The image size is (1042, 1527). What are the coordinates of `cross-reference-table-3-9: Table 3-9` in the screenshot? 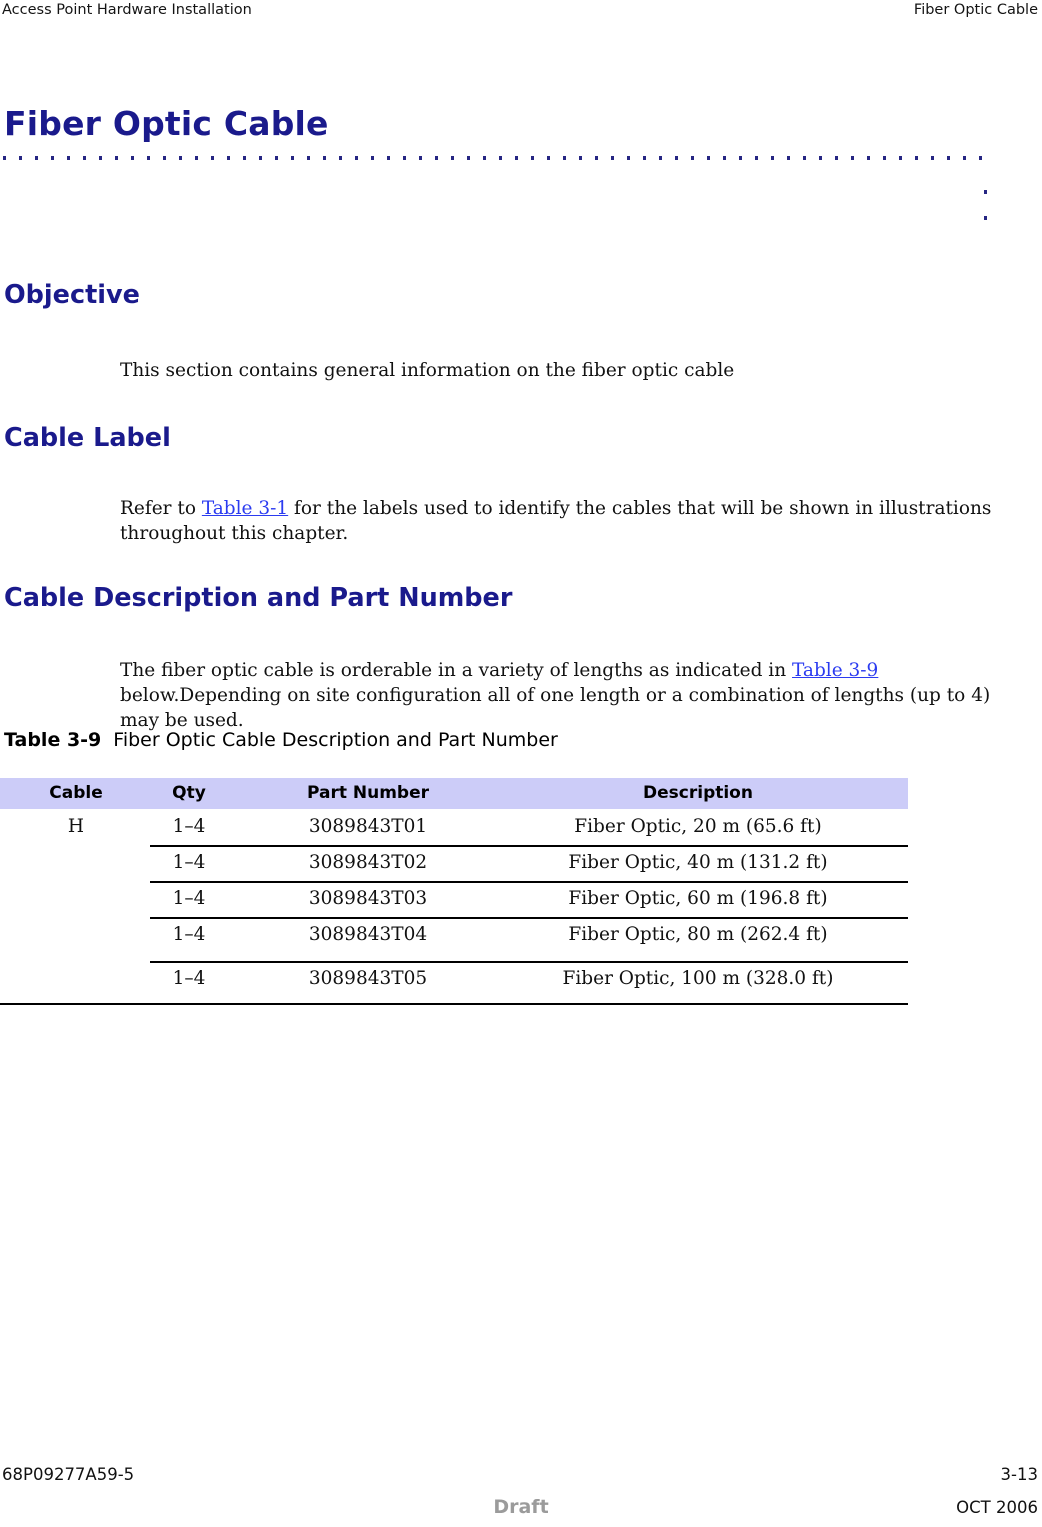 It's located at (835, 670).